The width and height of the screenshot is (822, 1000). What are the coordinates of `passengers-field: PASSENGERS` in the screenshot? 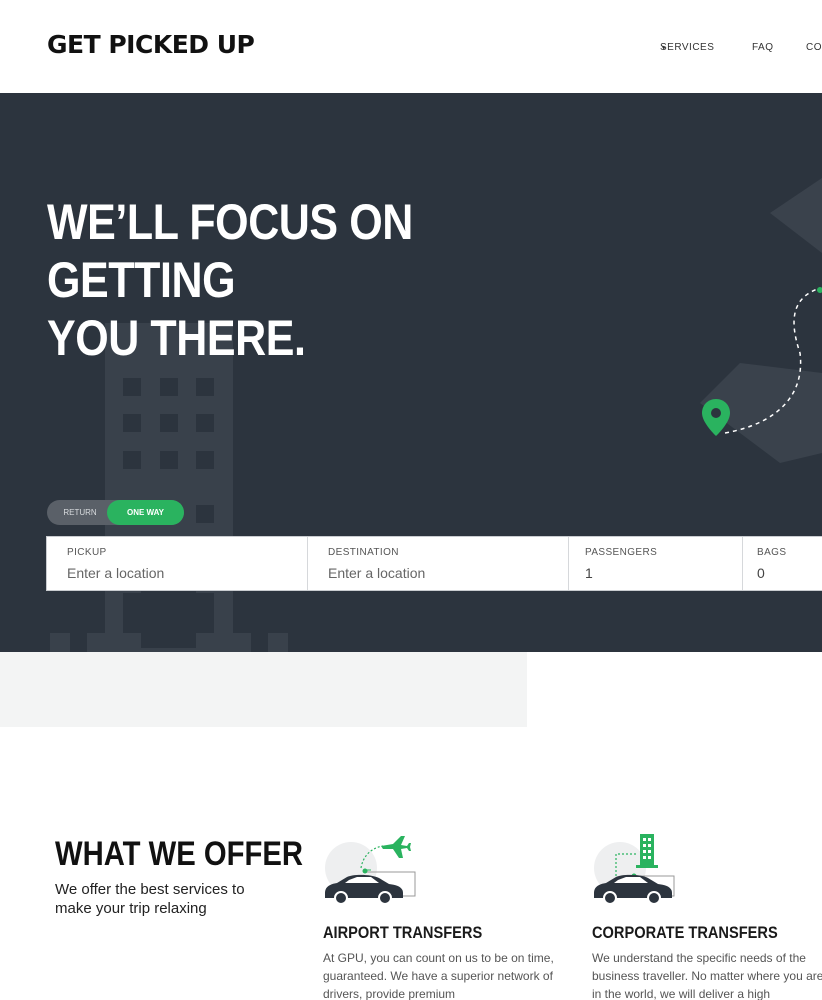 It's located at (656, 563).